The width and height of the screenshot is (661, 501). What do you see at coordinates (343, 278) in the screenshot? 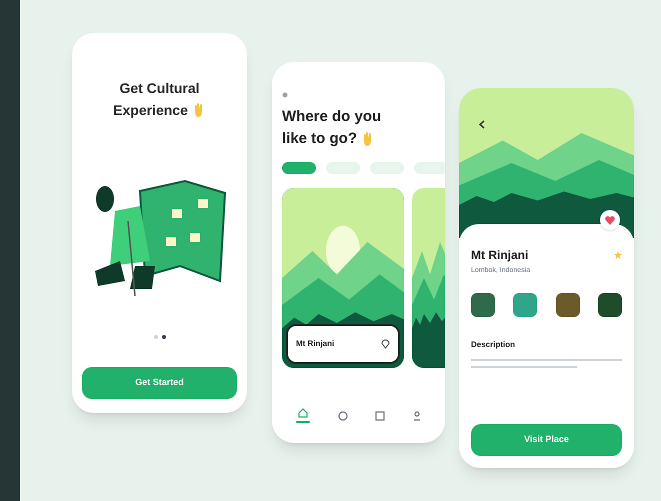
I see `destination-card: Mt Rinjani` at bounding box center [343, 278].